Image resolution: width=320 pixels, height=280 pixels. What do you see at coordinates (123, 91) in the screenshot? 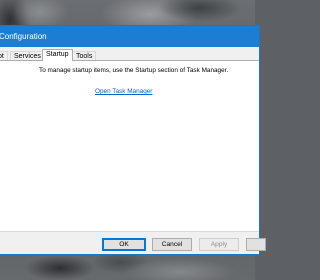
I see `open-task-manager-link: Open Task Manager` at bounding box center [123, 91].